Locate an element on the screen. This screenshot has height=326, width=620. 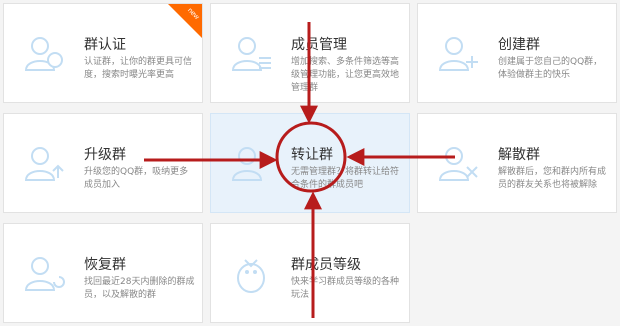
card-upgrade-group: 升级群 升级您的QQ群，吸纳更多成员加入 is located at coordinates (103, 163).